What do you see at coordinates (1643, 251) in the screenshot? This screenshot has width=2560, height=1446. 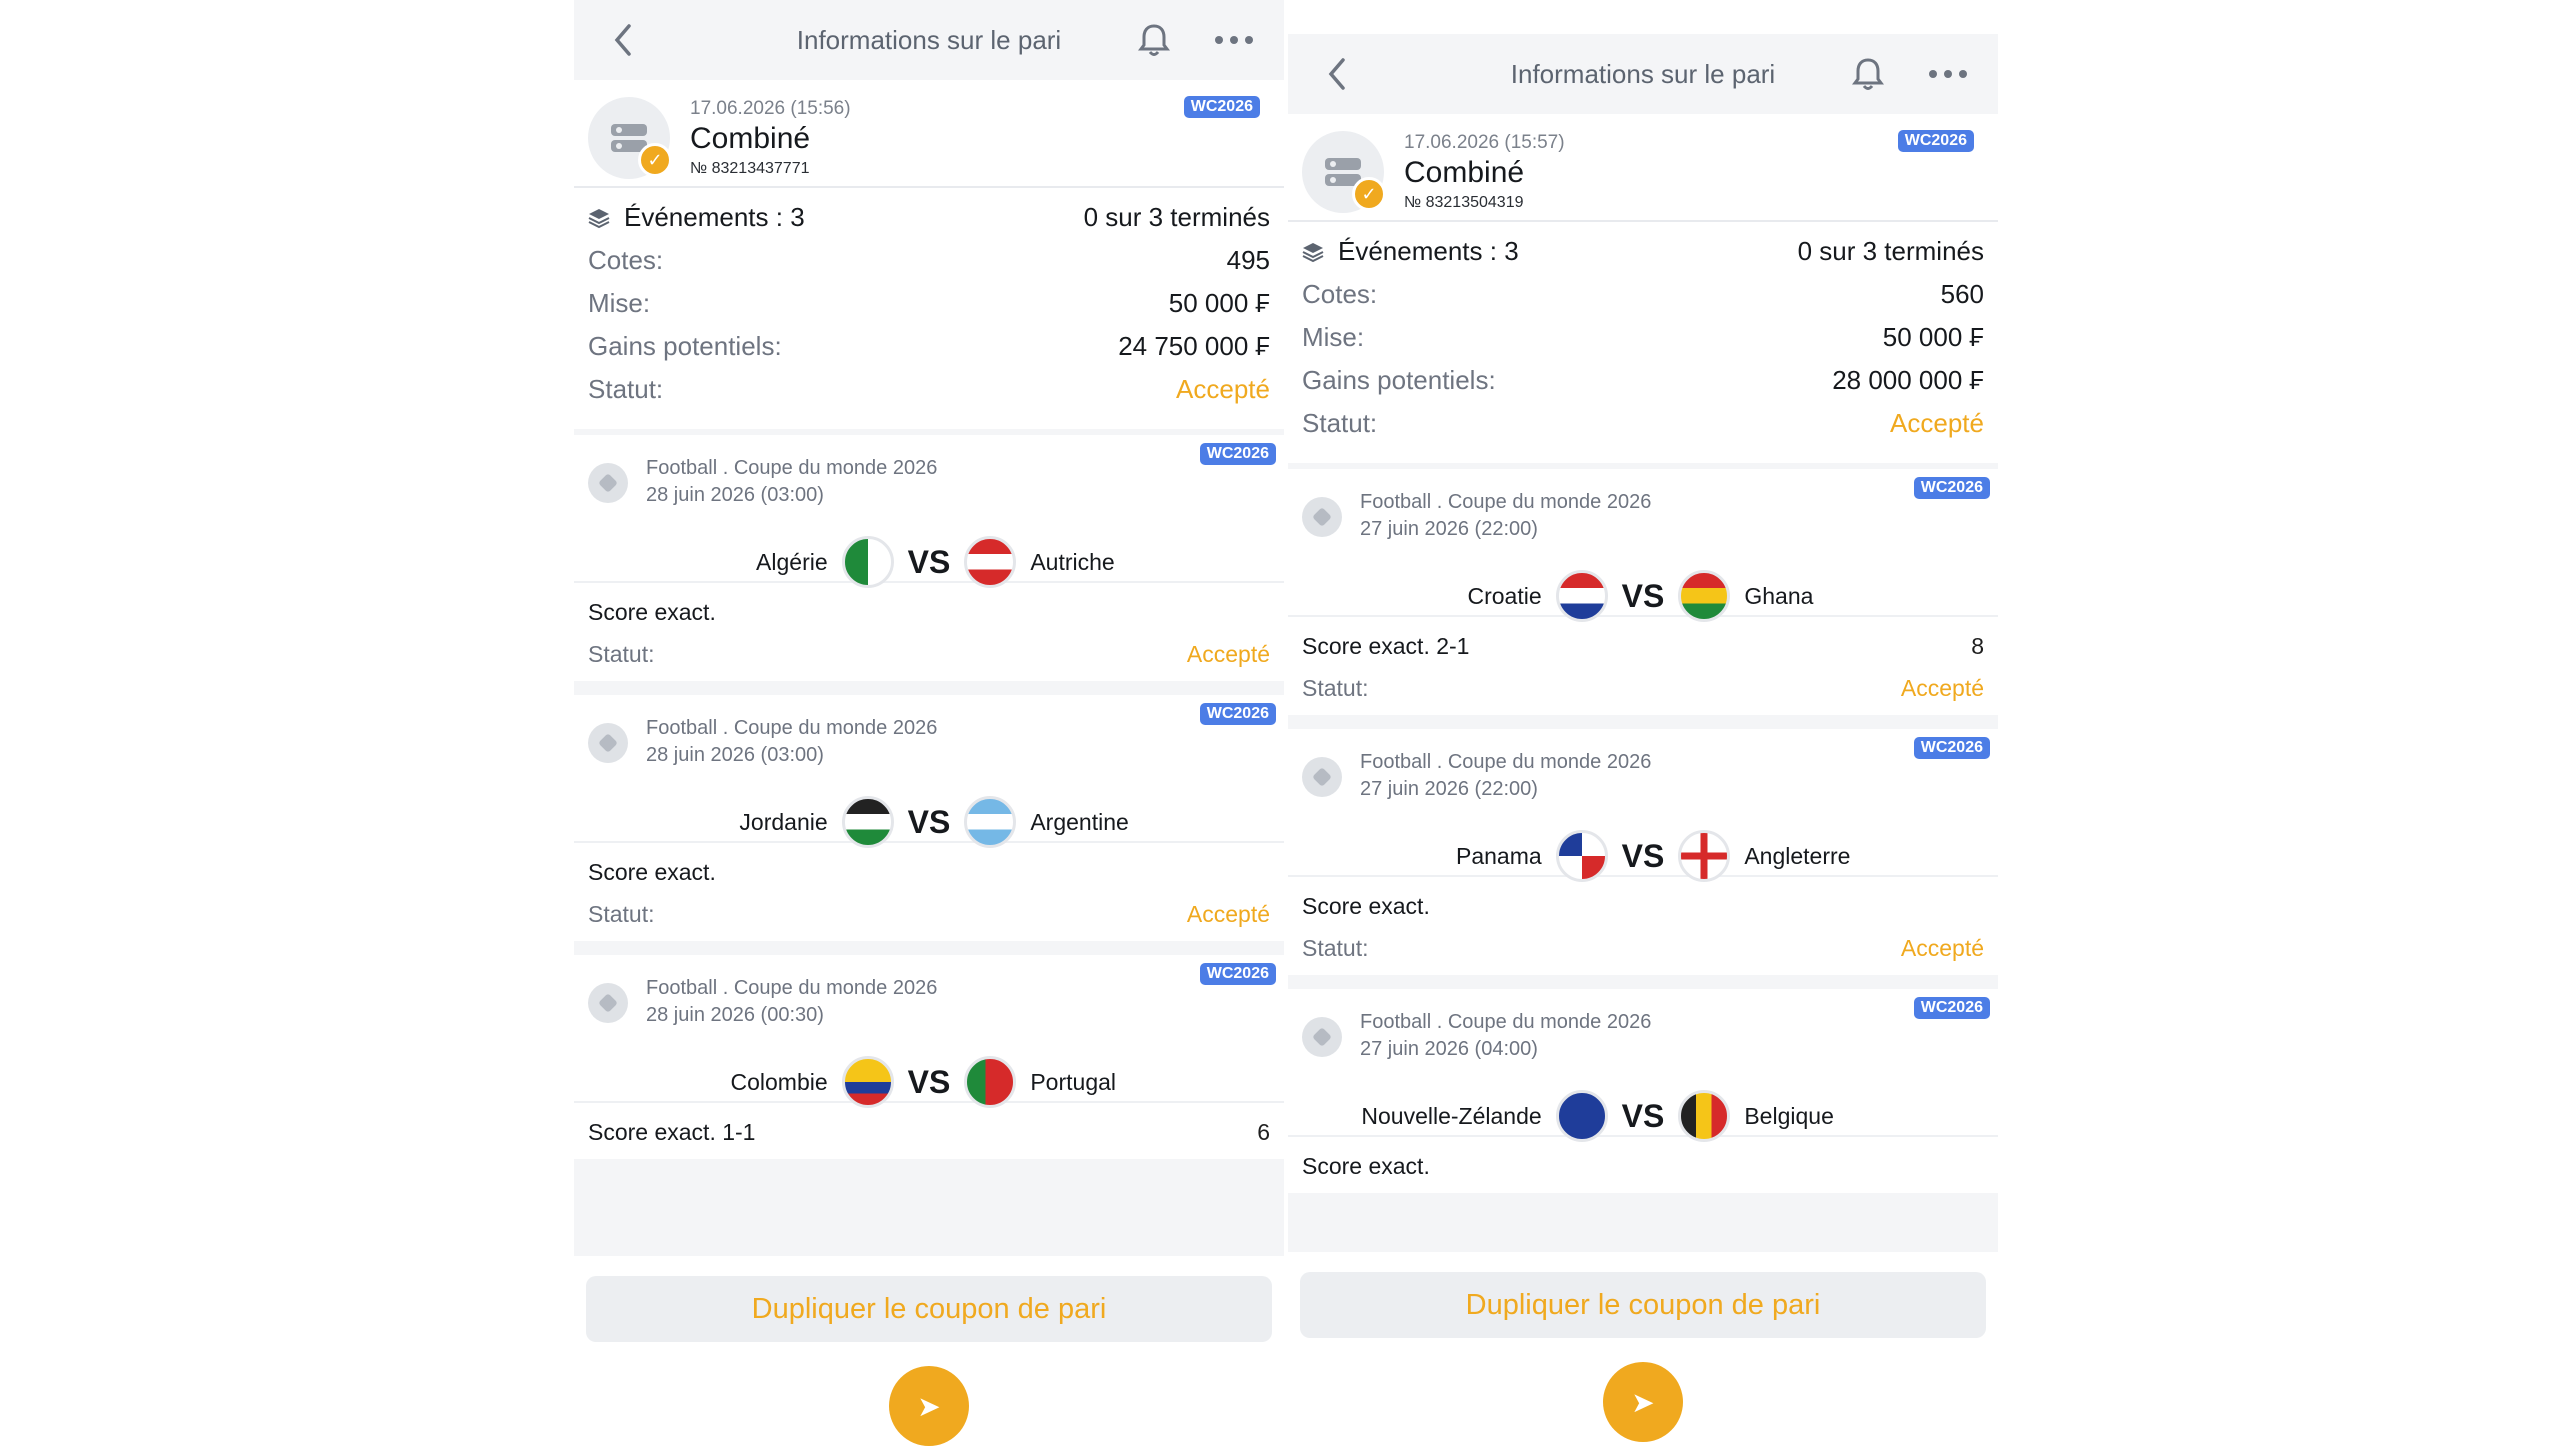 I see `events-count-row: Événements : 3 0 sur 3 terminés` at bounding box center [1643, 251].